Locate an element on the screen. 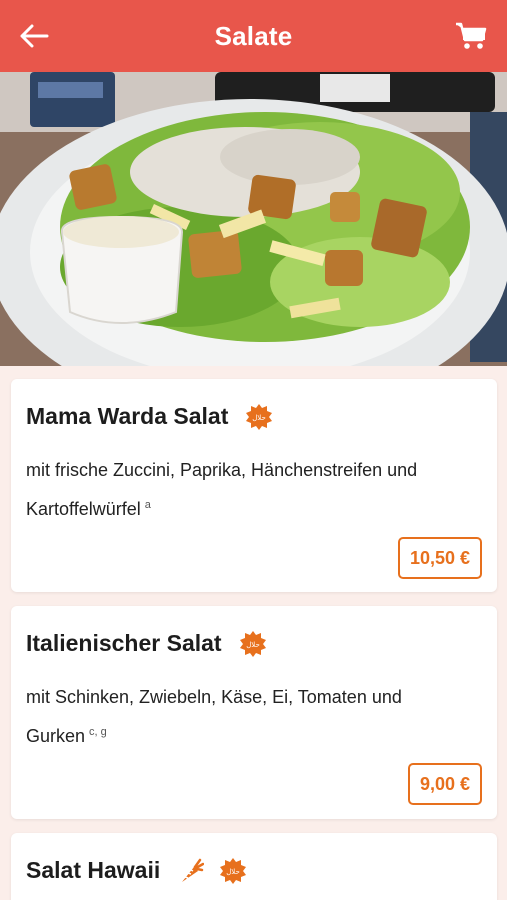 This screenshot has width=507, height=900. allergen-codes: a is located at coordinates (147, 505).